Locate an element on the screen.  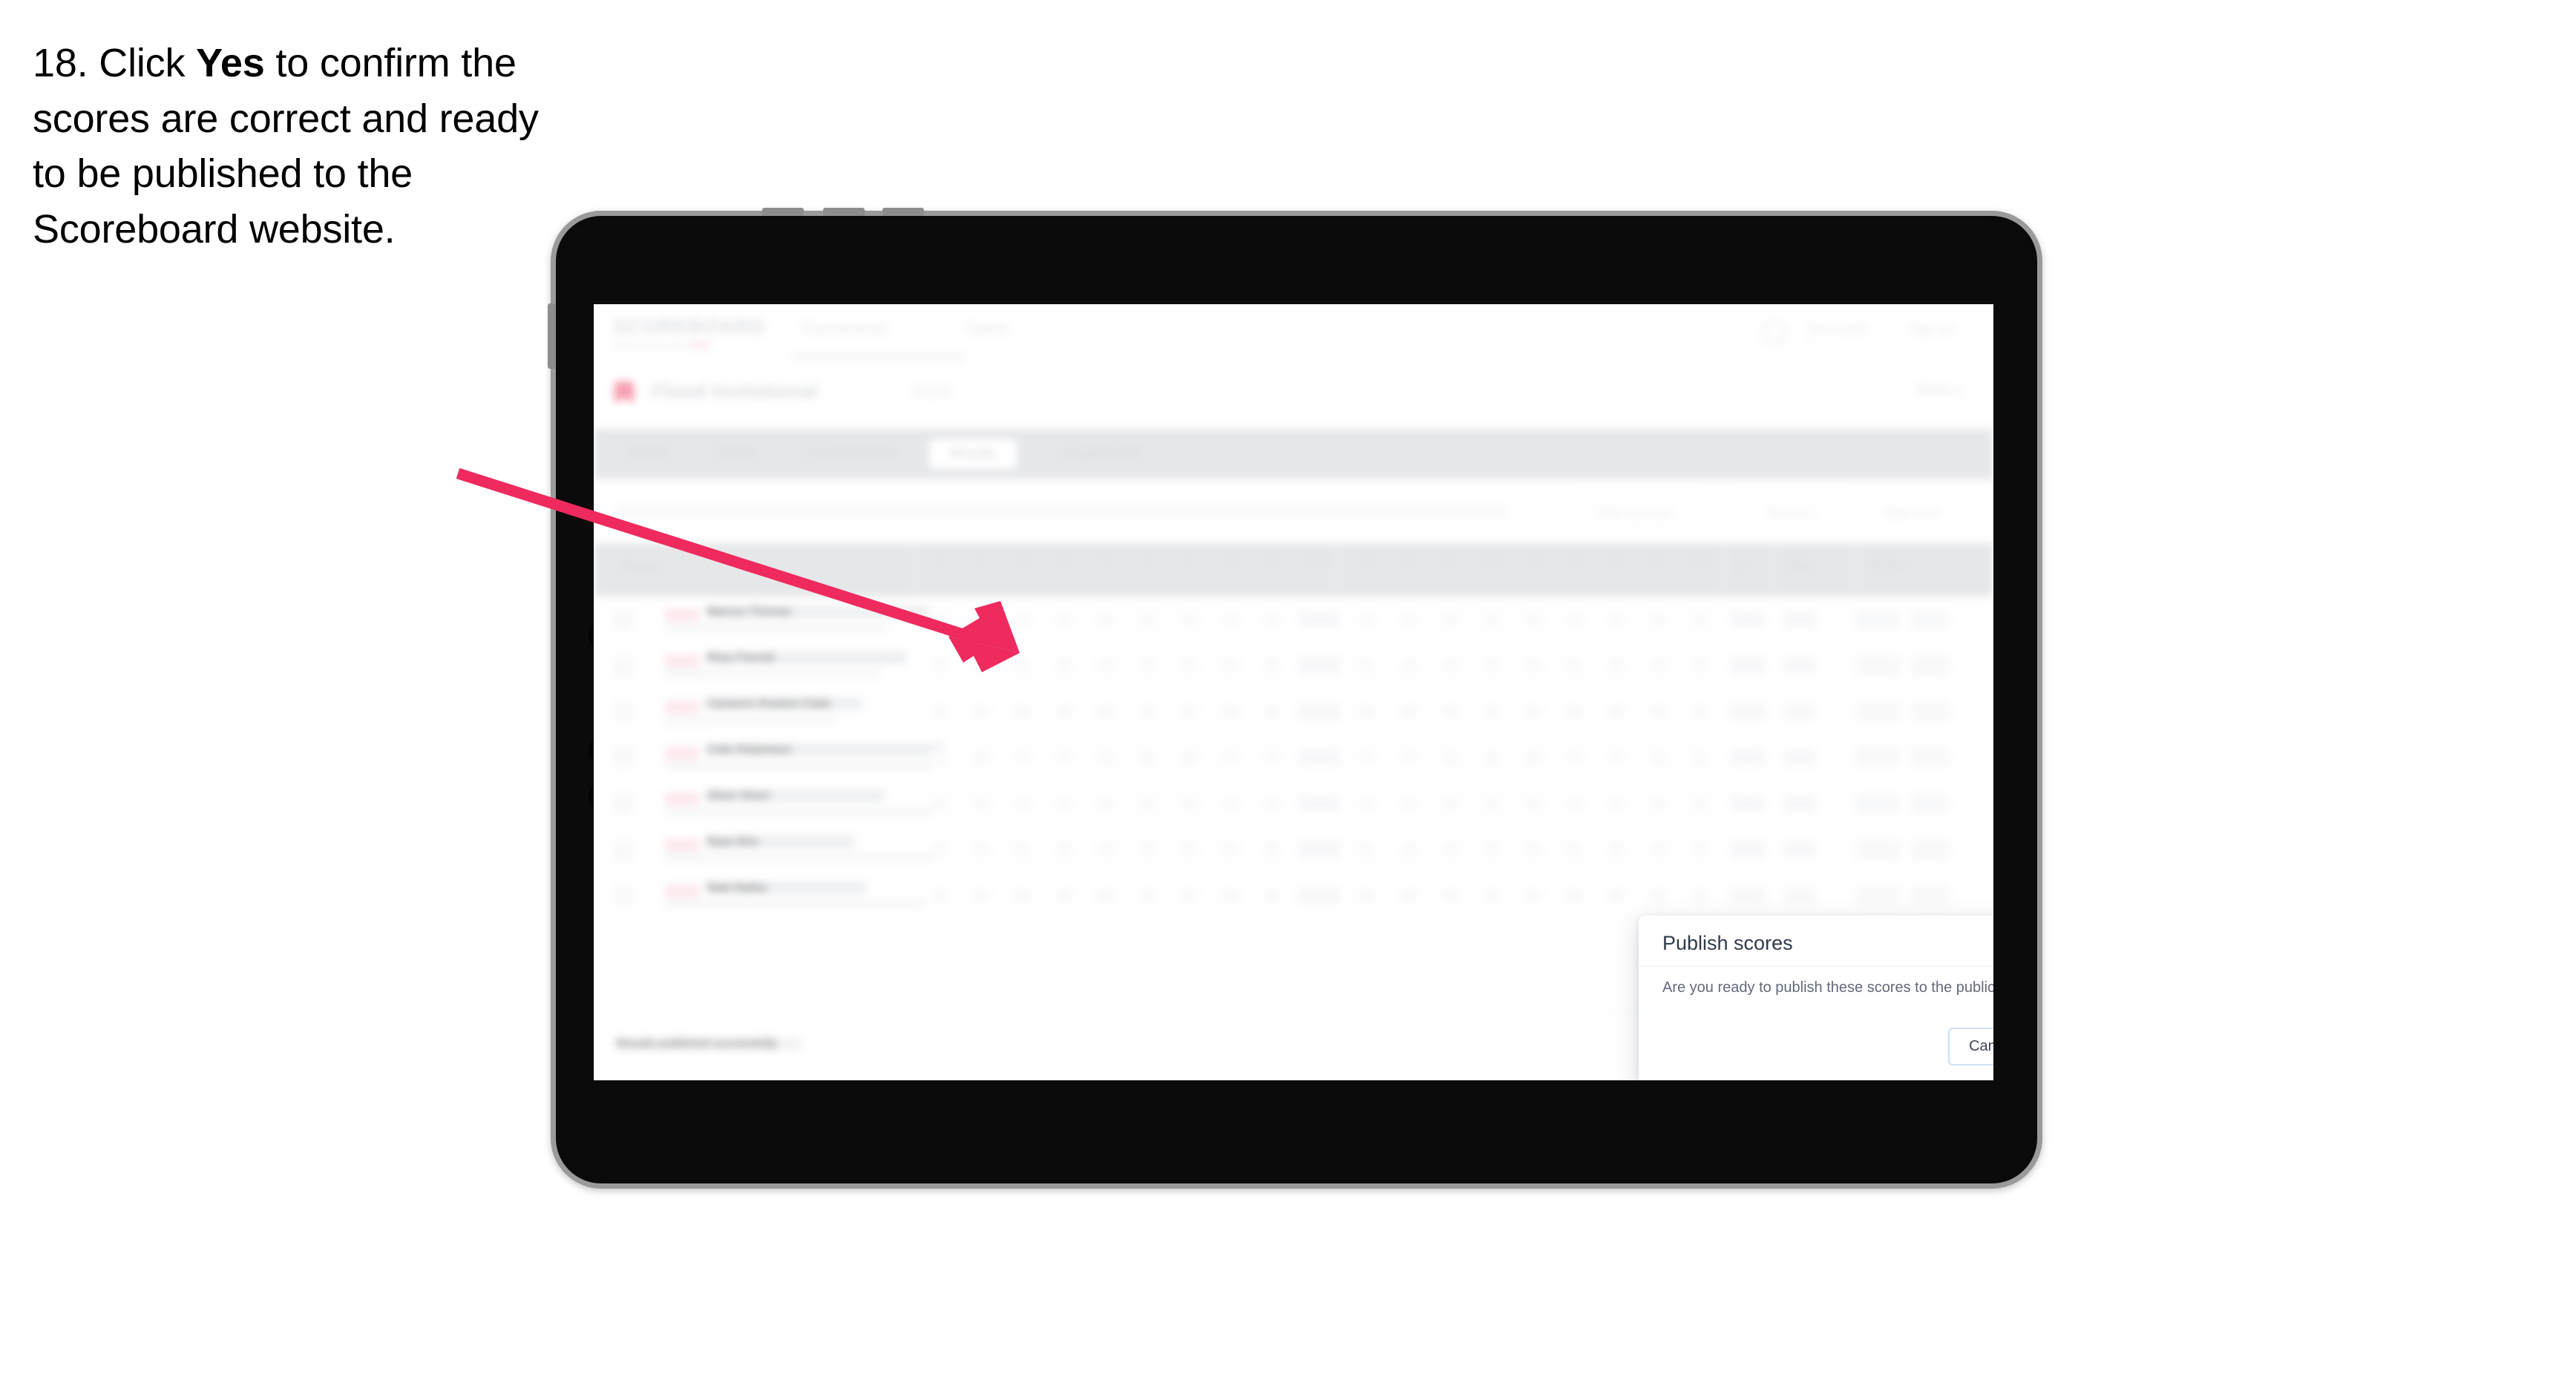
dialog-header: Publish scores ✕ is located at coordinates (1816, 942).